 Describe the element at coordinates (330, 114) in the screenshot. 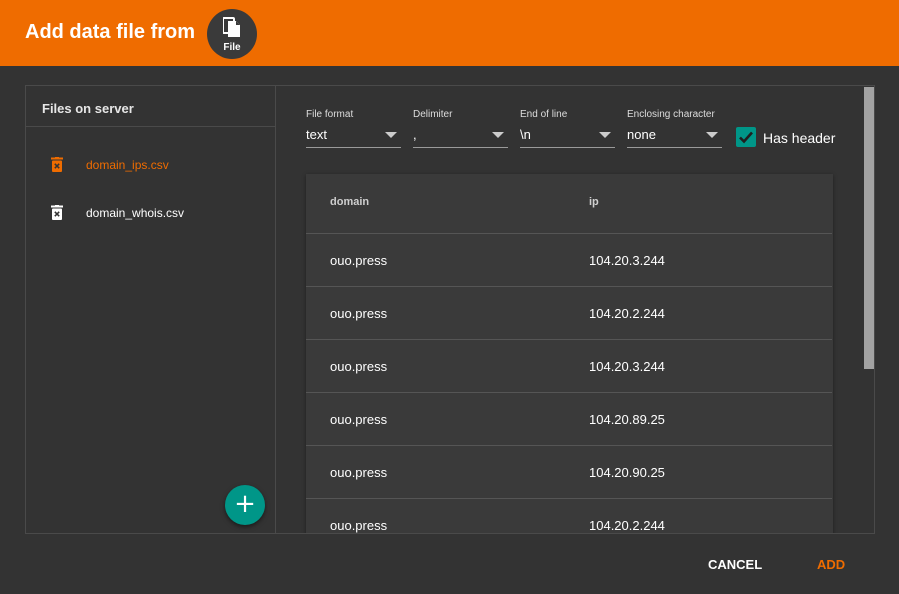

I see `field-label: File format` at that location.